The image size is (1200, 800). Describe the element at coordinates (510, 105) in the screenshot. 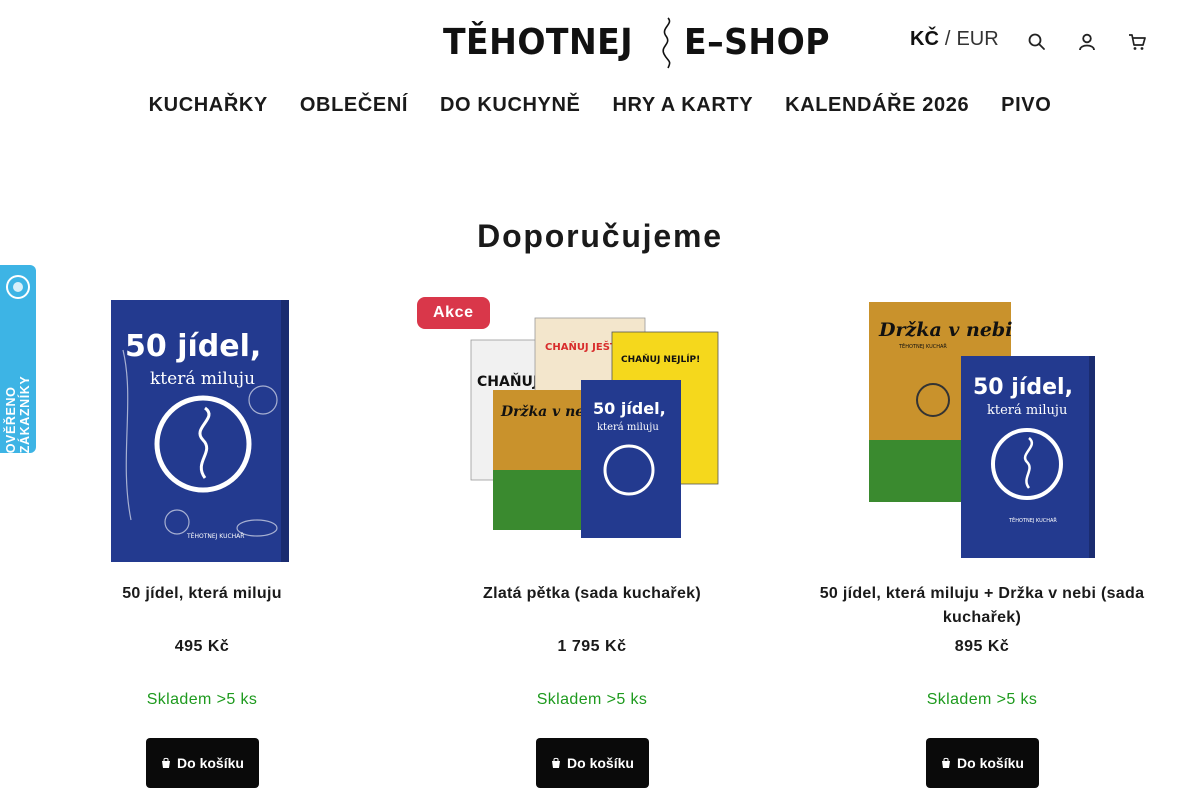

I see `nav-item-do-kuchyne: DO KUCHYNĚ` at that location.